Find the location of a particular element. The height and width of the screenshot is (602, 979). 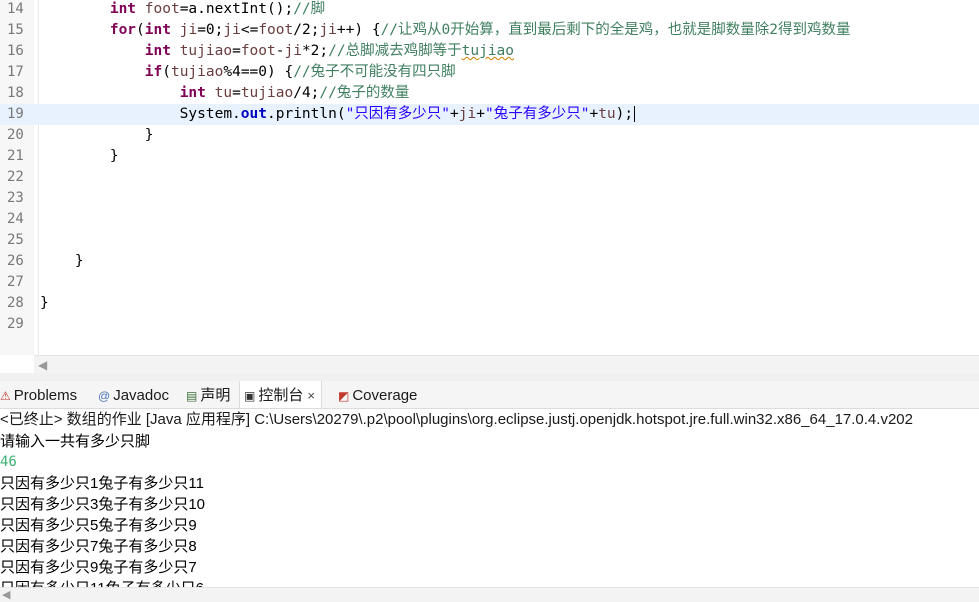

code-token: ); is located at coordinates (624, 114).